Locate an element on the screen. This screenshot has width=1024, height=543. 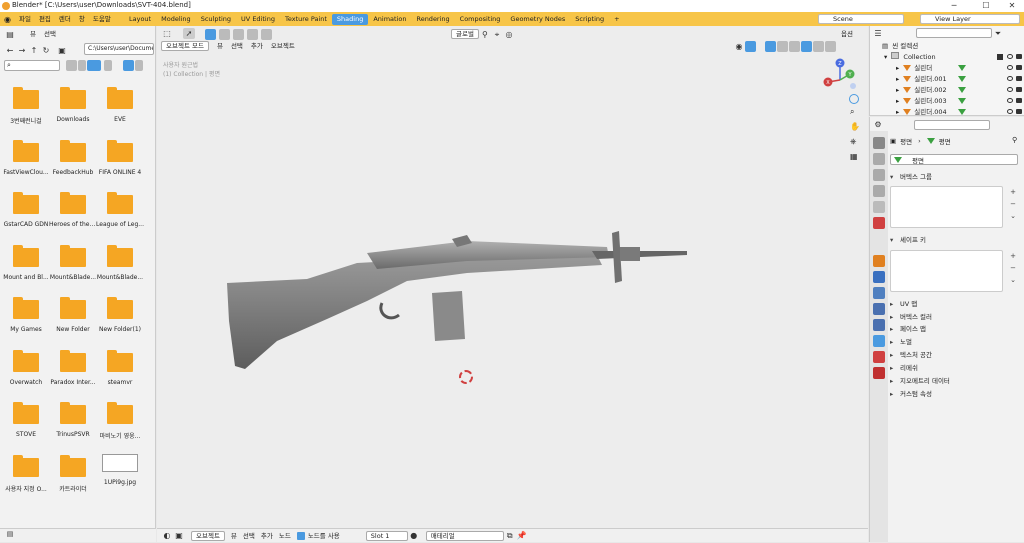
view-layer-selector: View Layer is located at coordinates (970, 19).